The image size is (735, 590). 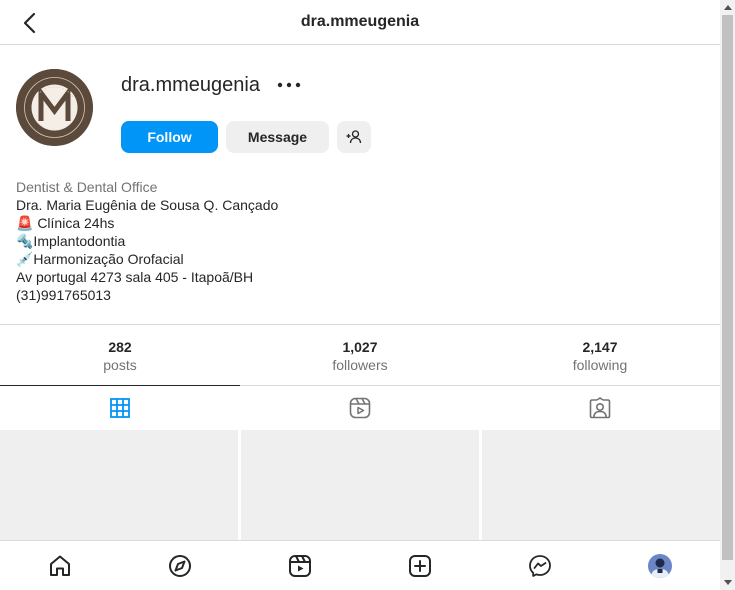 I want to click on top-bar: dra.mmeugenia, so click(x=360, y=22).